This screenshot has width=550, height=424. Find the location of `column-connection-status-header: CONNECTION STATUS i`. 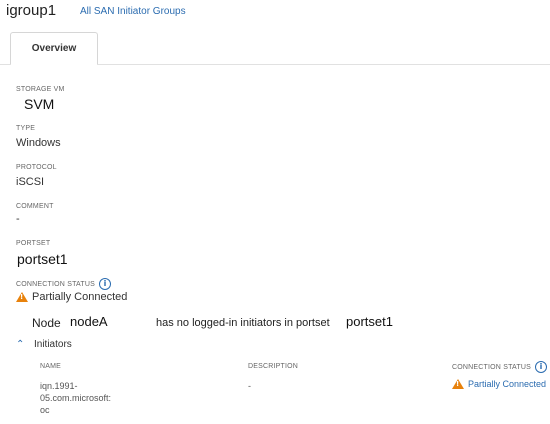

column-connection-status-header: CONNECTION STATUS i is located at coordinates (499, 367).